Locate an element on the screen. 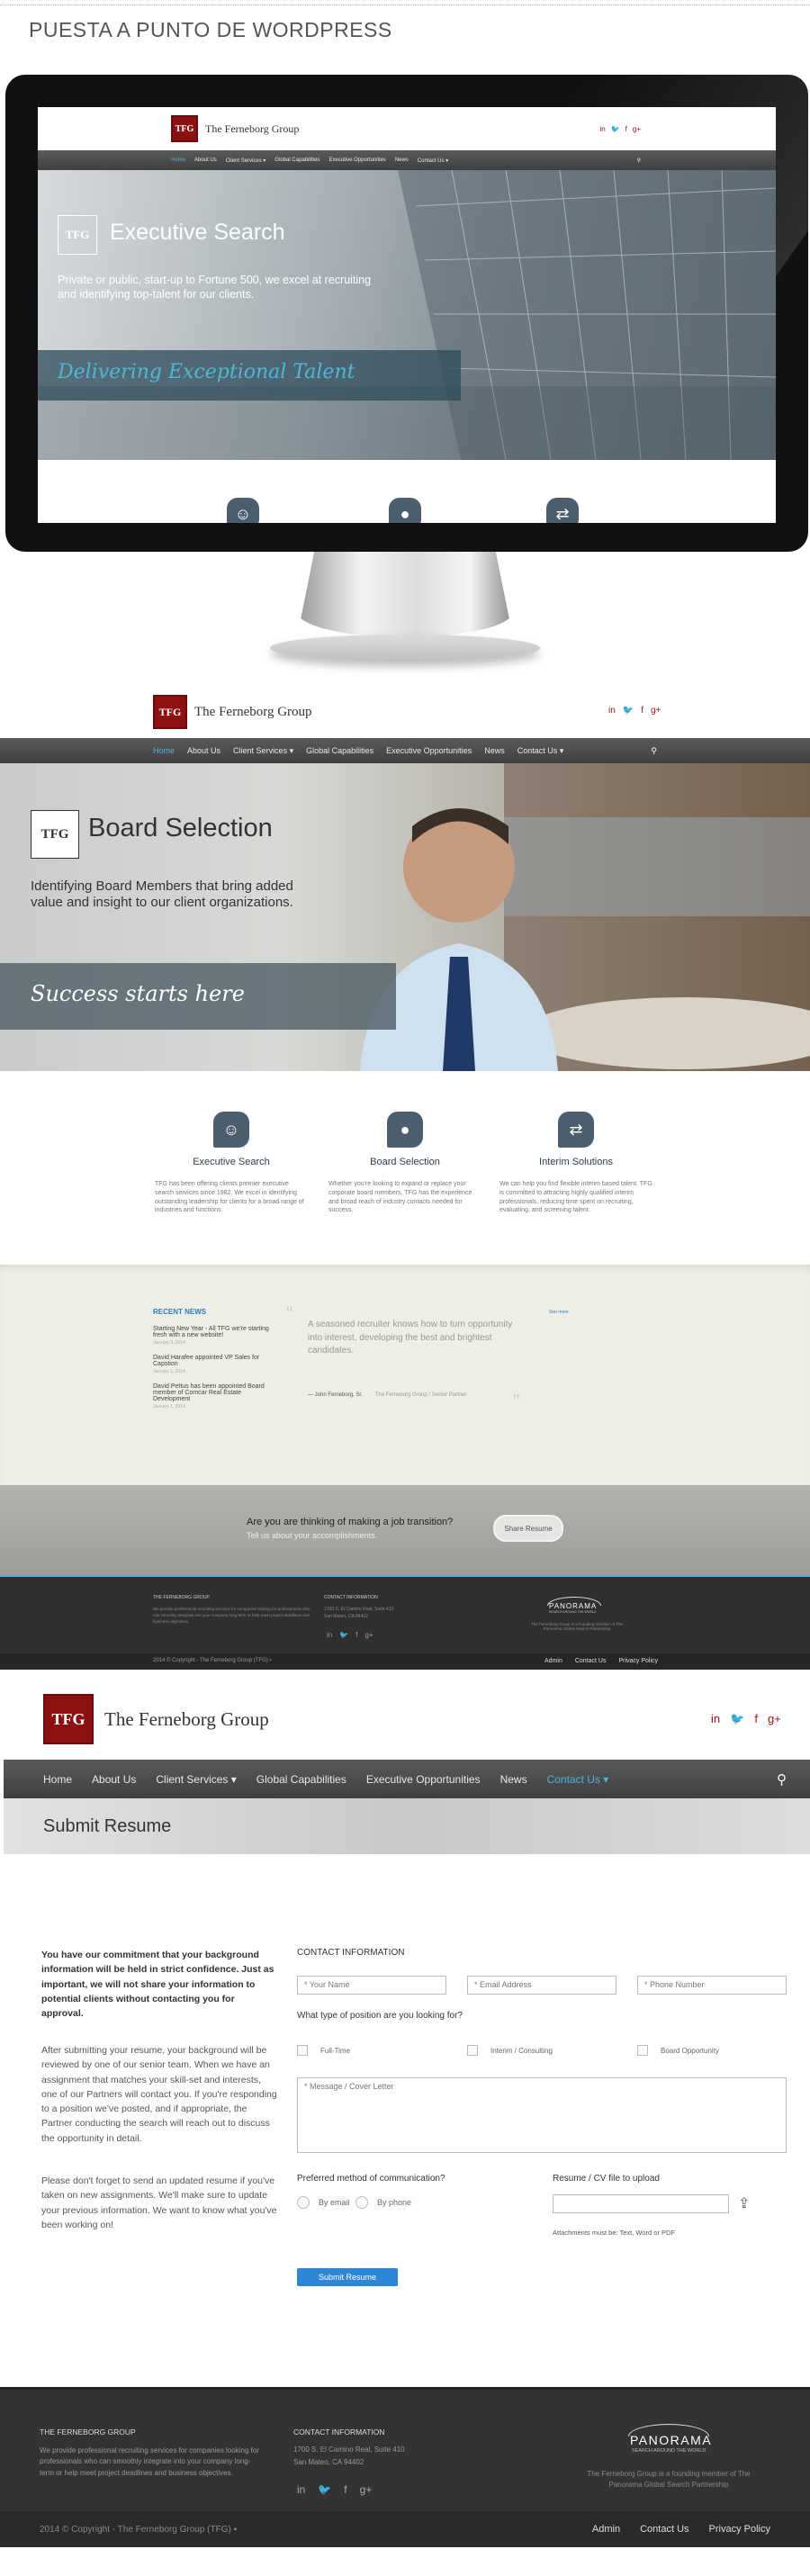 This screenshot has width=810, height=2576. person-icon: ● is located at coordinates (405, 510).